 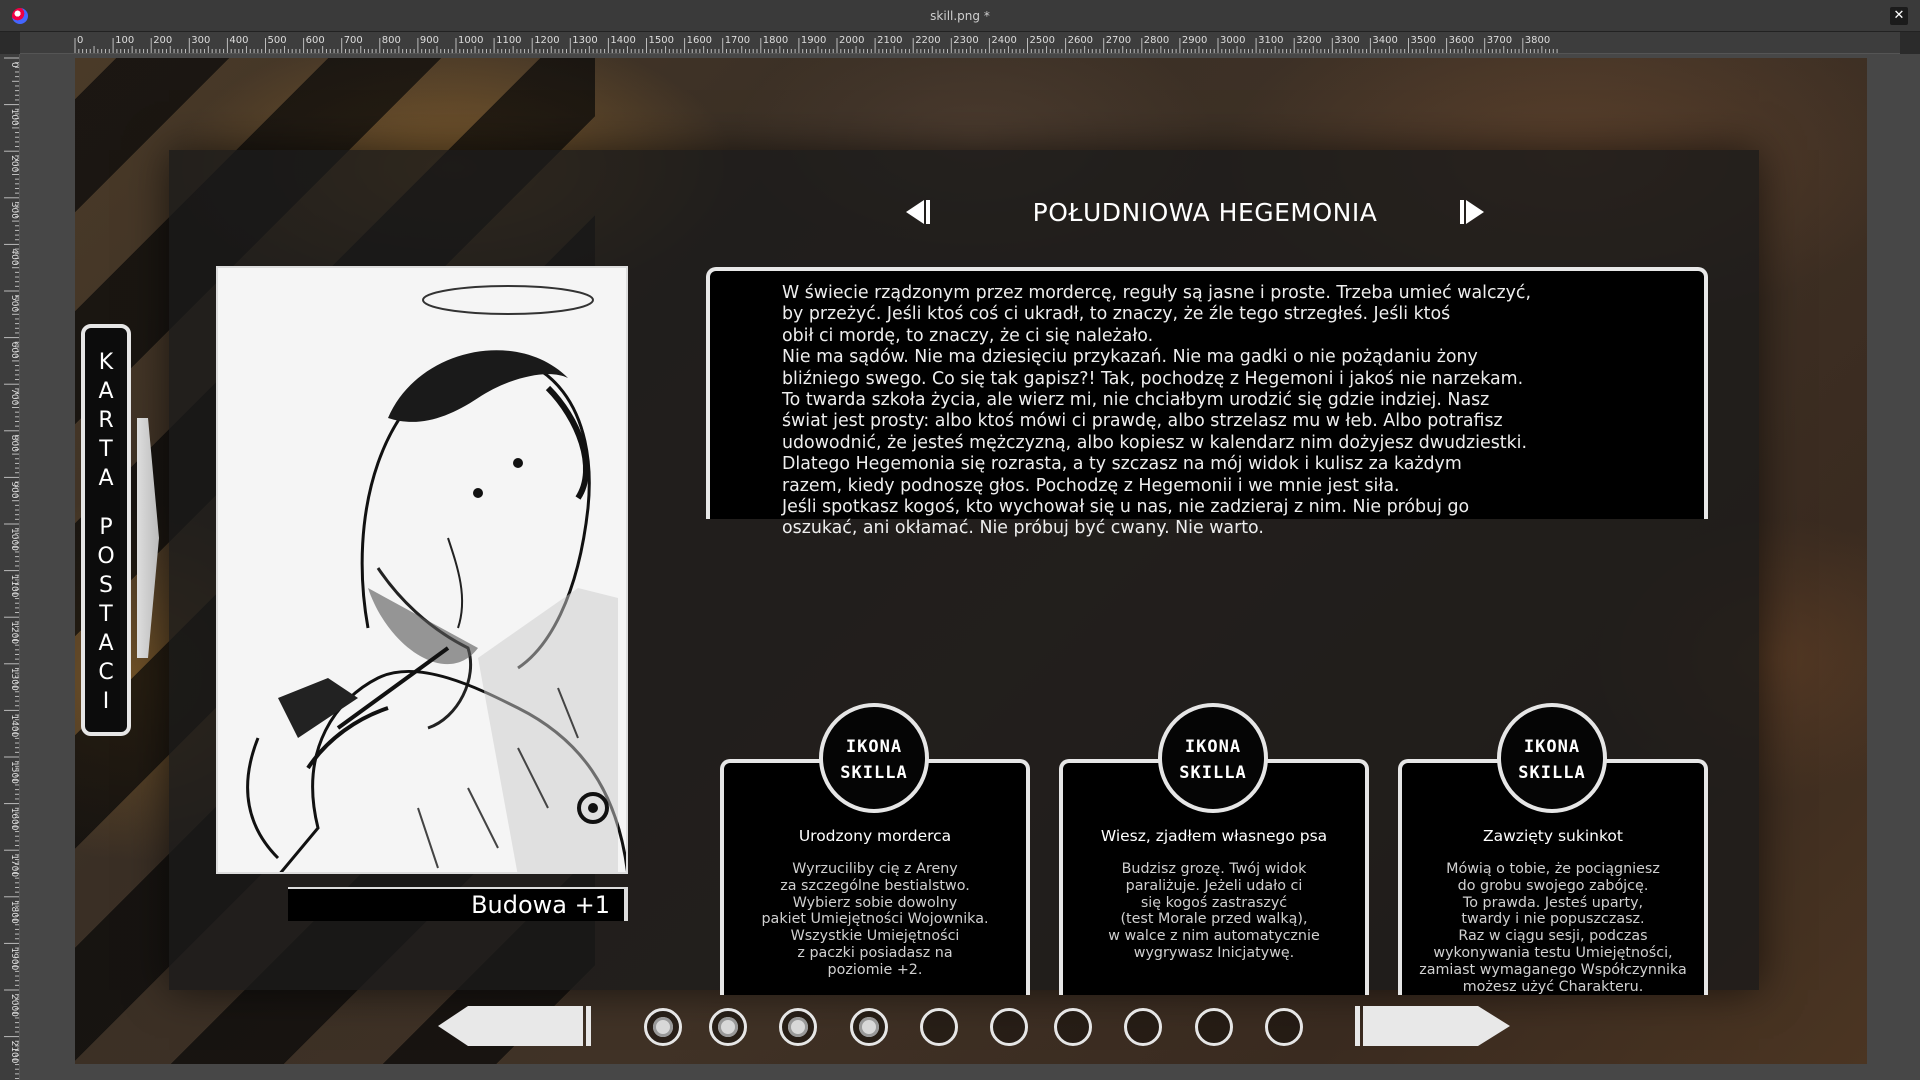 What do you see at coordinates (106, 701) in the screenshot?
I see `tab-letter: I` at bounding box center [106, 701].